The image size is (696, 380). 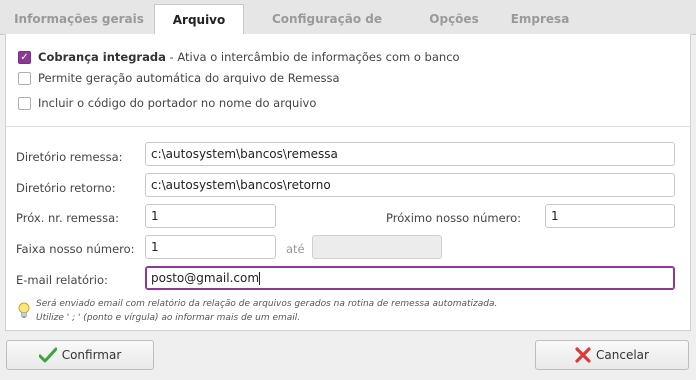 What do you see at coordinates (410, 185) in the screenshot?
I see `dir-retorno-input: c:\autosystem\bancos\retorno` at bounding box center [410, 185].